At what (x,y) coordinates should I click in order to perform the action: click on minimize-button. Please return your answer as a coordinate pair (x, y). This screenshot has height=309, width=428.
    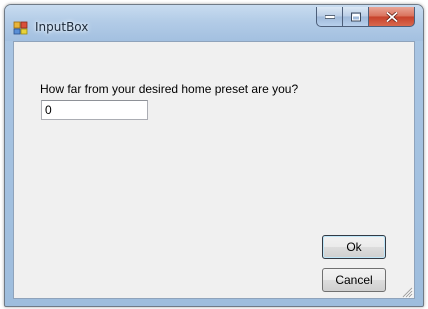
    Looking at the image, I should click on (329, 17).